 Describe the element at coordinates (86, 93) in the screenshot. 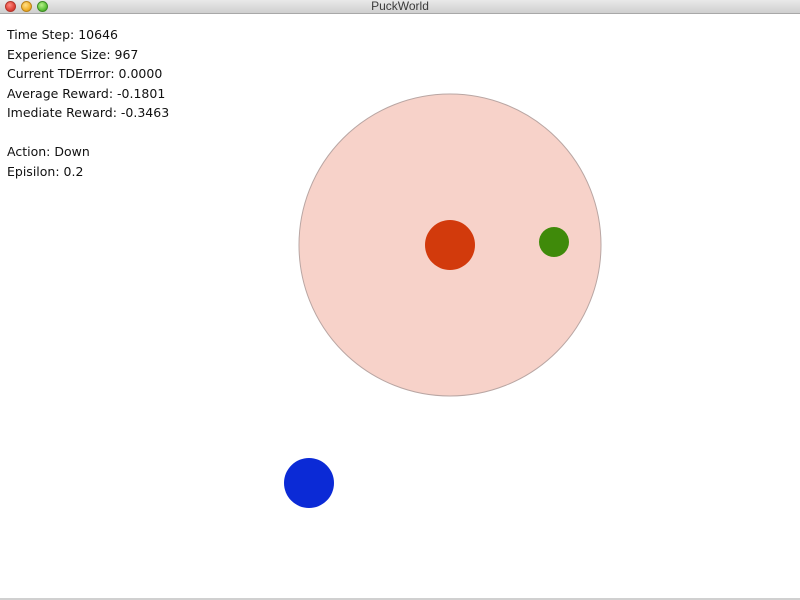

I see `average-reward-label: Average Reward: -0.1801` at that location.